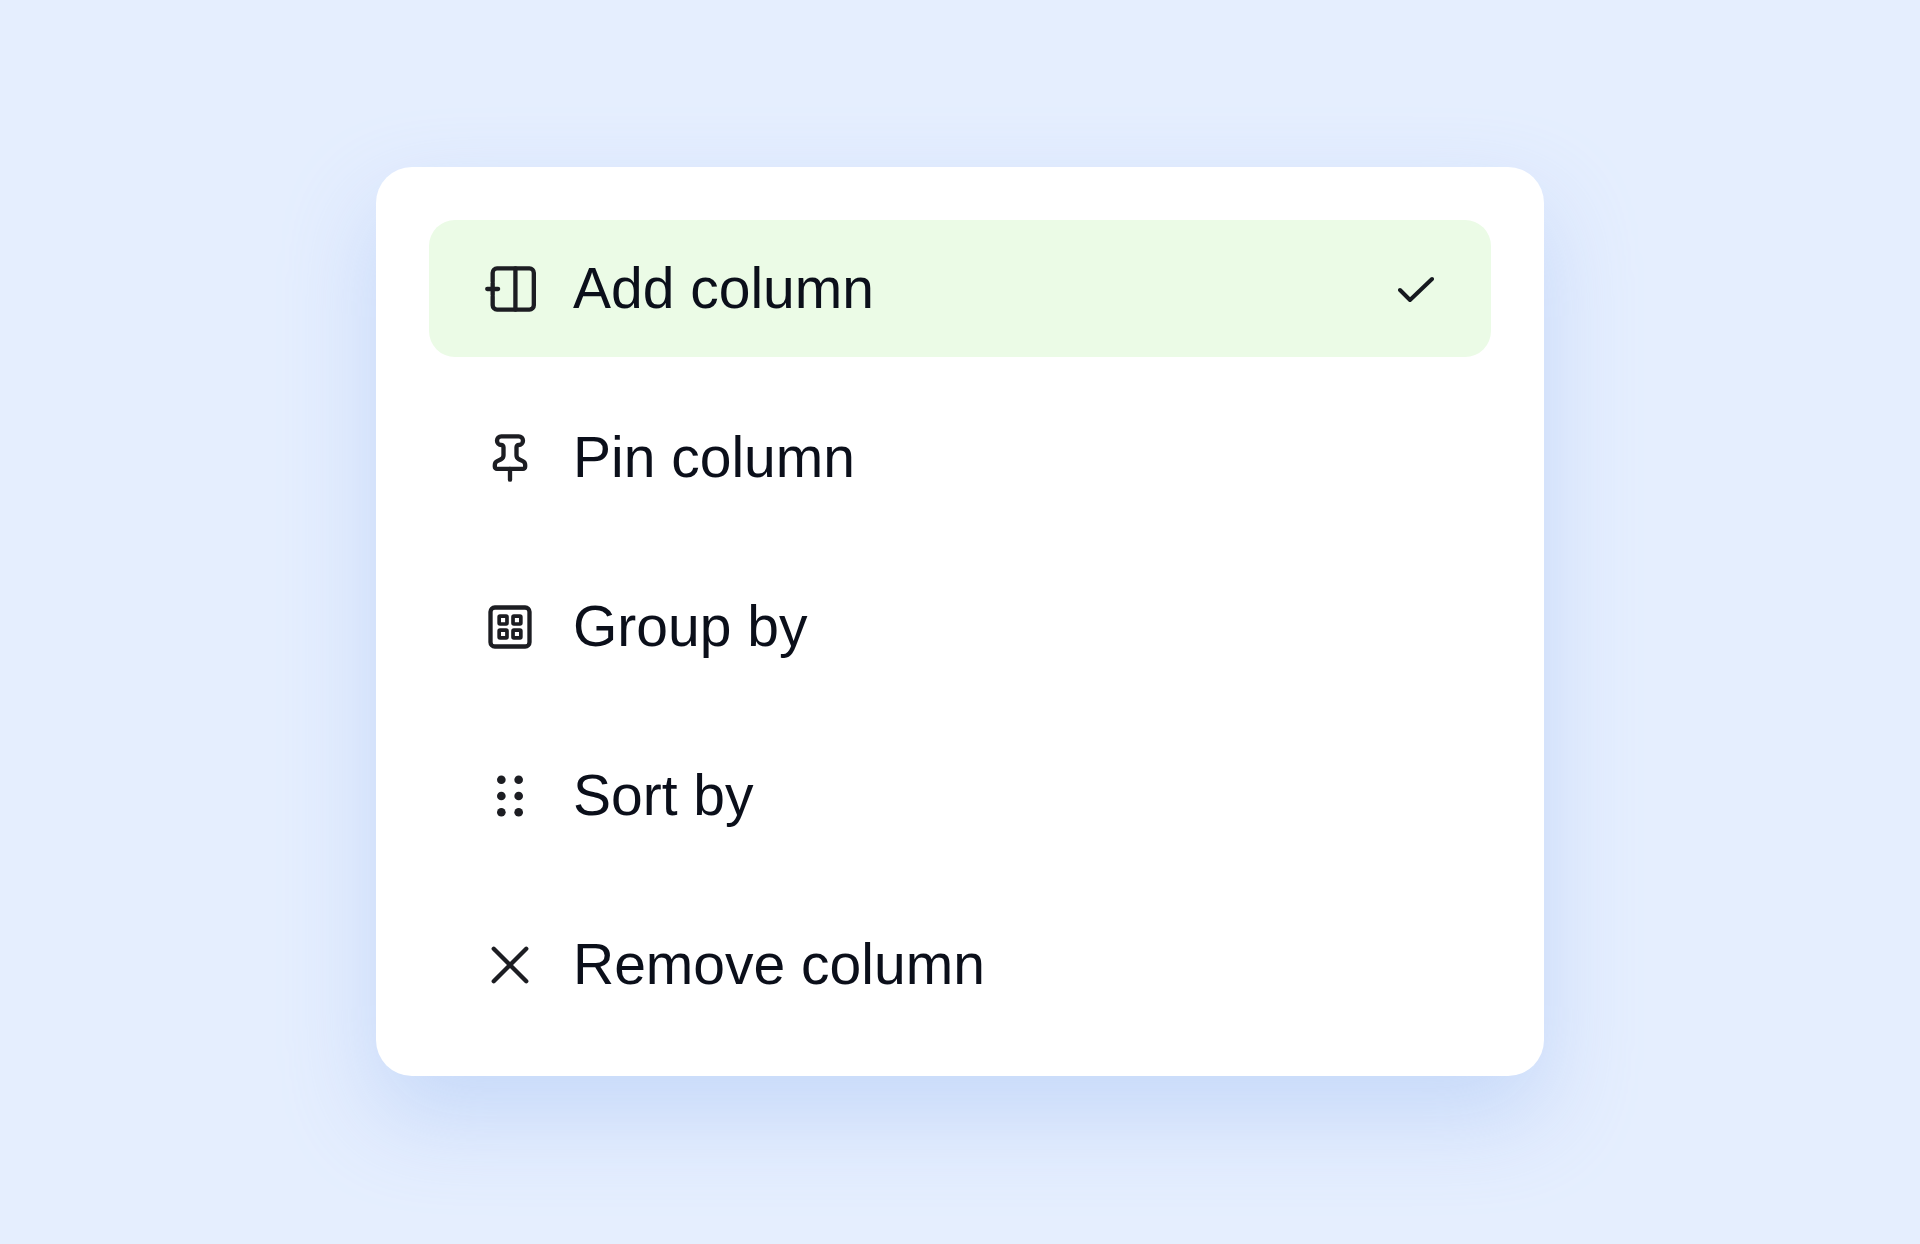 This screenshot has width=1920, height=1244. What do you see at coordinates (960, 457) in the screenshot?
I see `menu-item: Pin column` at bounding box center [960, 457].